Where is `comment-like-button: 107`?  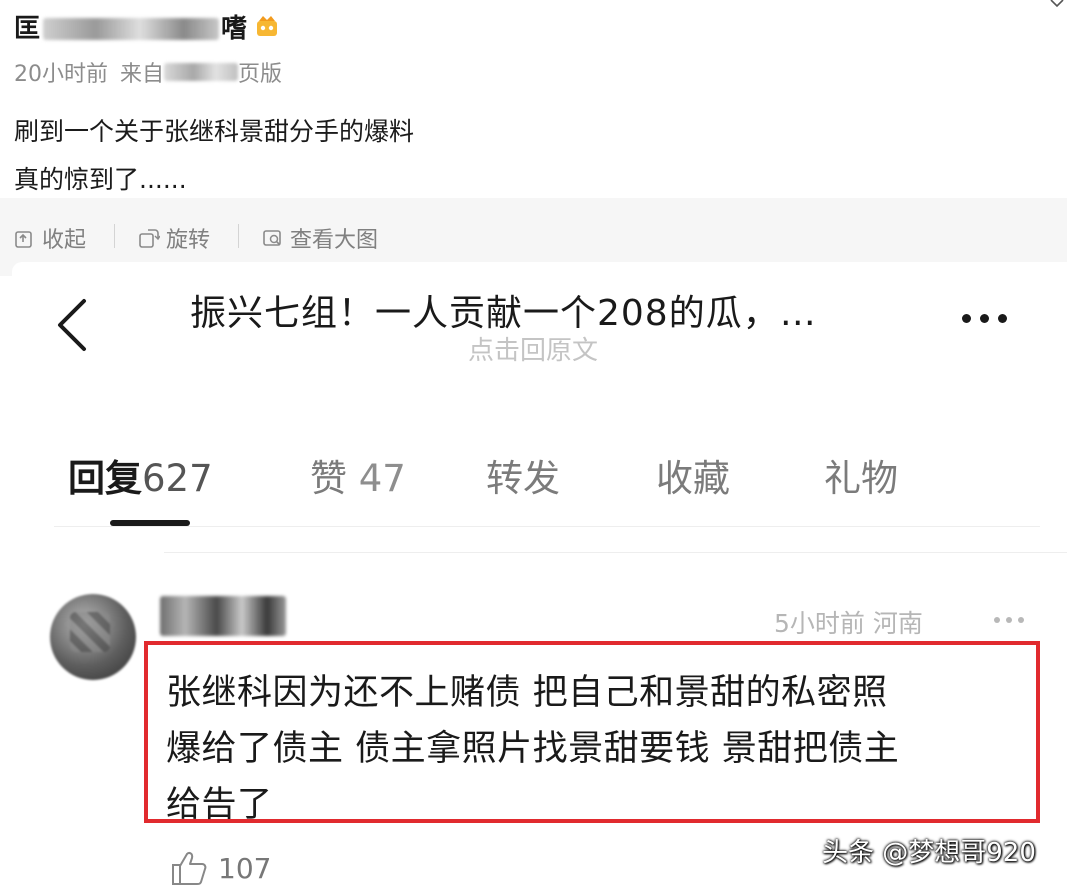 comment-like-button: 107 is located at coordinates (220, 868).